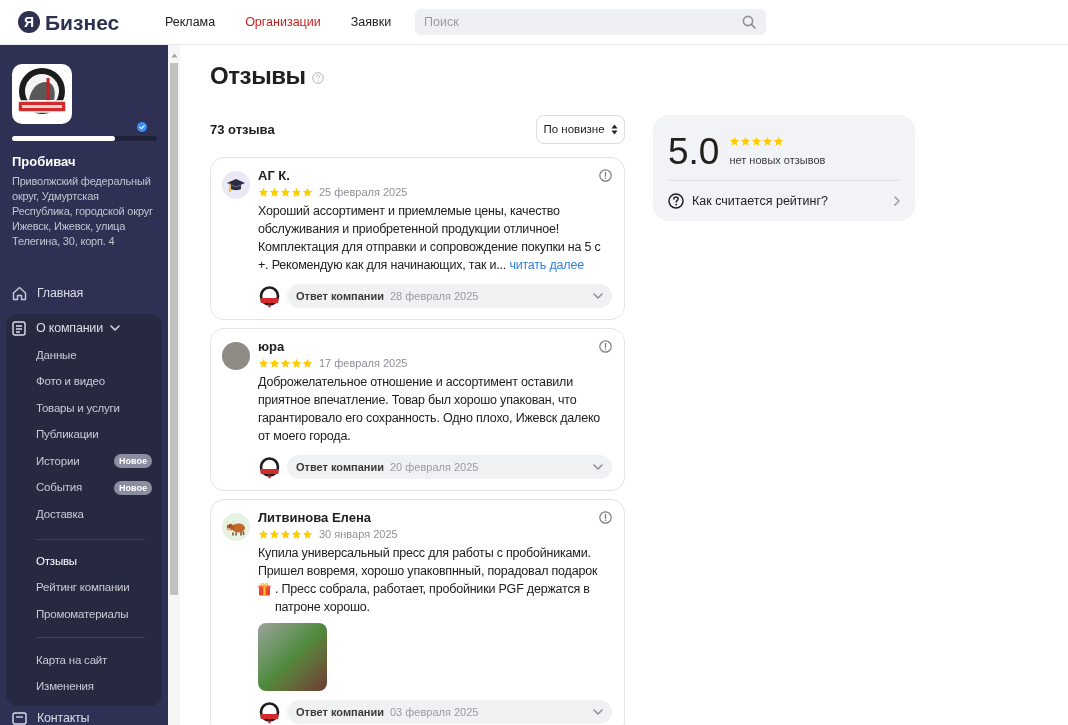 Image resolution: width=1068 pixels, height=725 pixels. What do you see at coordinates (19, 293) in the screenshot?
I see `home-icon` at bounding box center [19, 293].